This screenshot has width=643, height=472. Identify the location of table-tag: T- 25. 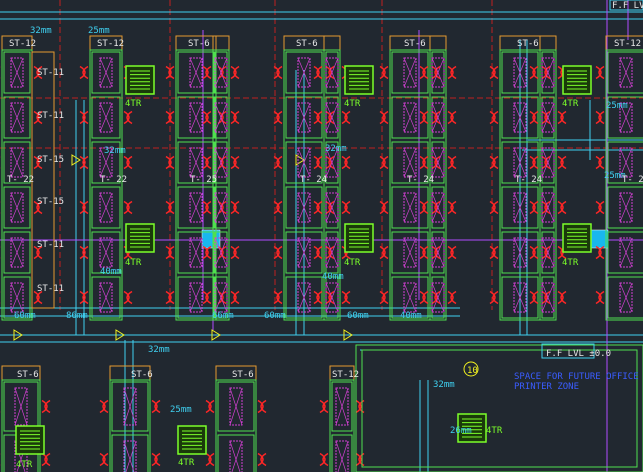
(203, 180).